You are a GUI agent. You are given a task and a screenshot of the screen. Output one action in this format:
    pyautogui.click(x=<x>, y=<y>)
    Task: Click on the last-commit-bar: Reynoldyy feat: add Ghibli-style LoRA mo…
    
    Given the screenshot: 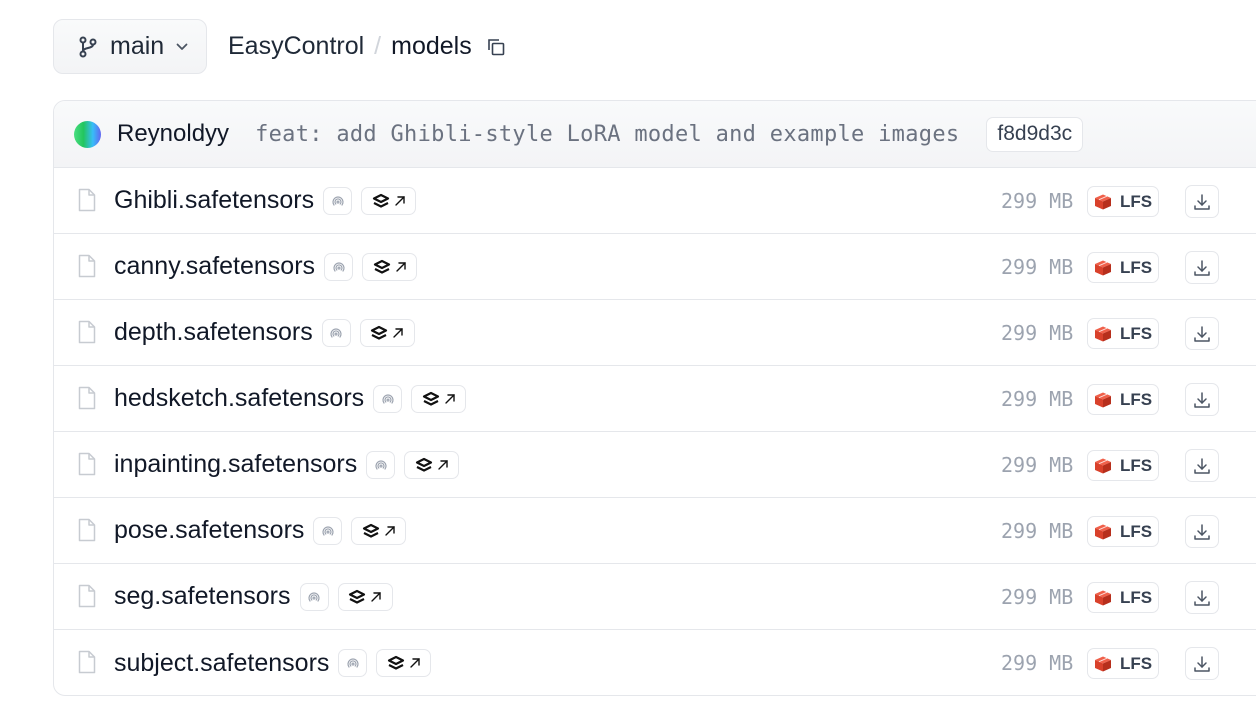 What is the action you would take?
    pyautogui.click(x=655, y=134)
    